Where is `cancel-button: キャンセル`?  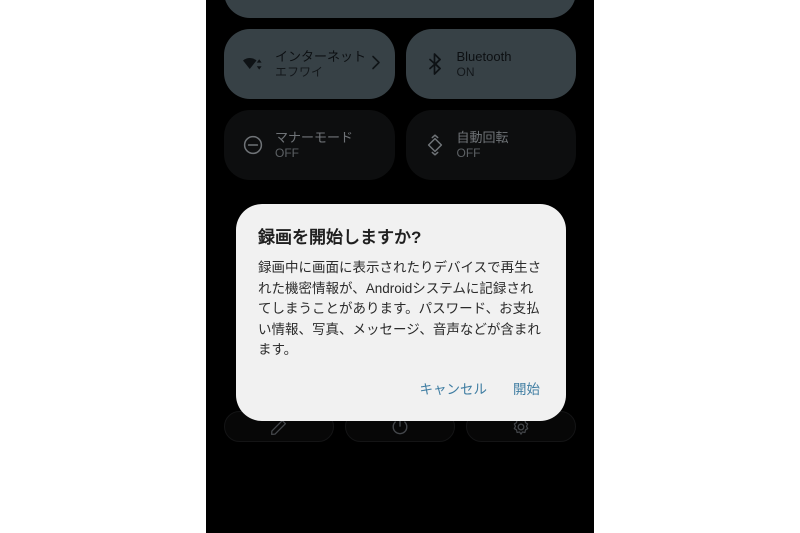 cancel-button: キャンセル is located at coordinates (454, 390).